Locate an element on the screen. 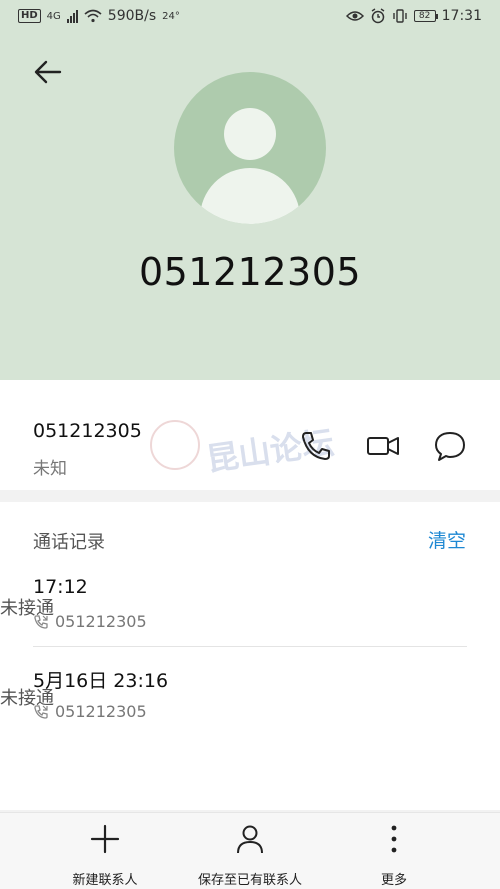 The width and height of the screenshot is (500, 889). call-log-row: 5月16日 23:16 051212305 未接通 is located at coordinates (250, 700).